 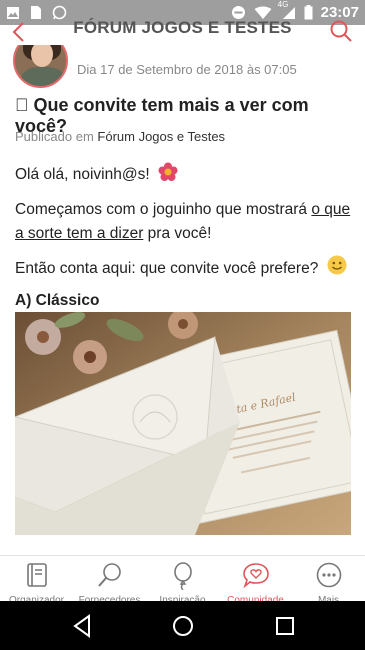 What do you see at coordinates (163, 209) in the screenshot?
I see `intro-start: Começamos com o joguinho que mostrará` at bounding box center [163, 209].